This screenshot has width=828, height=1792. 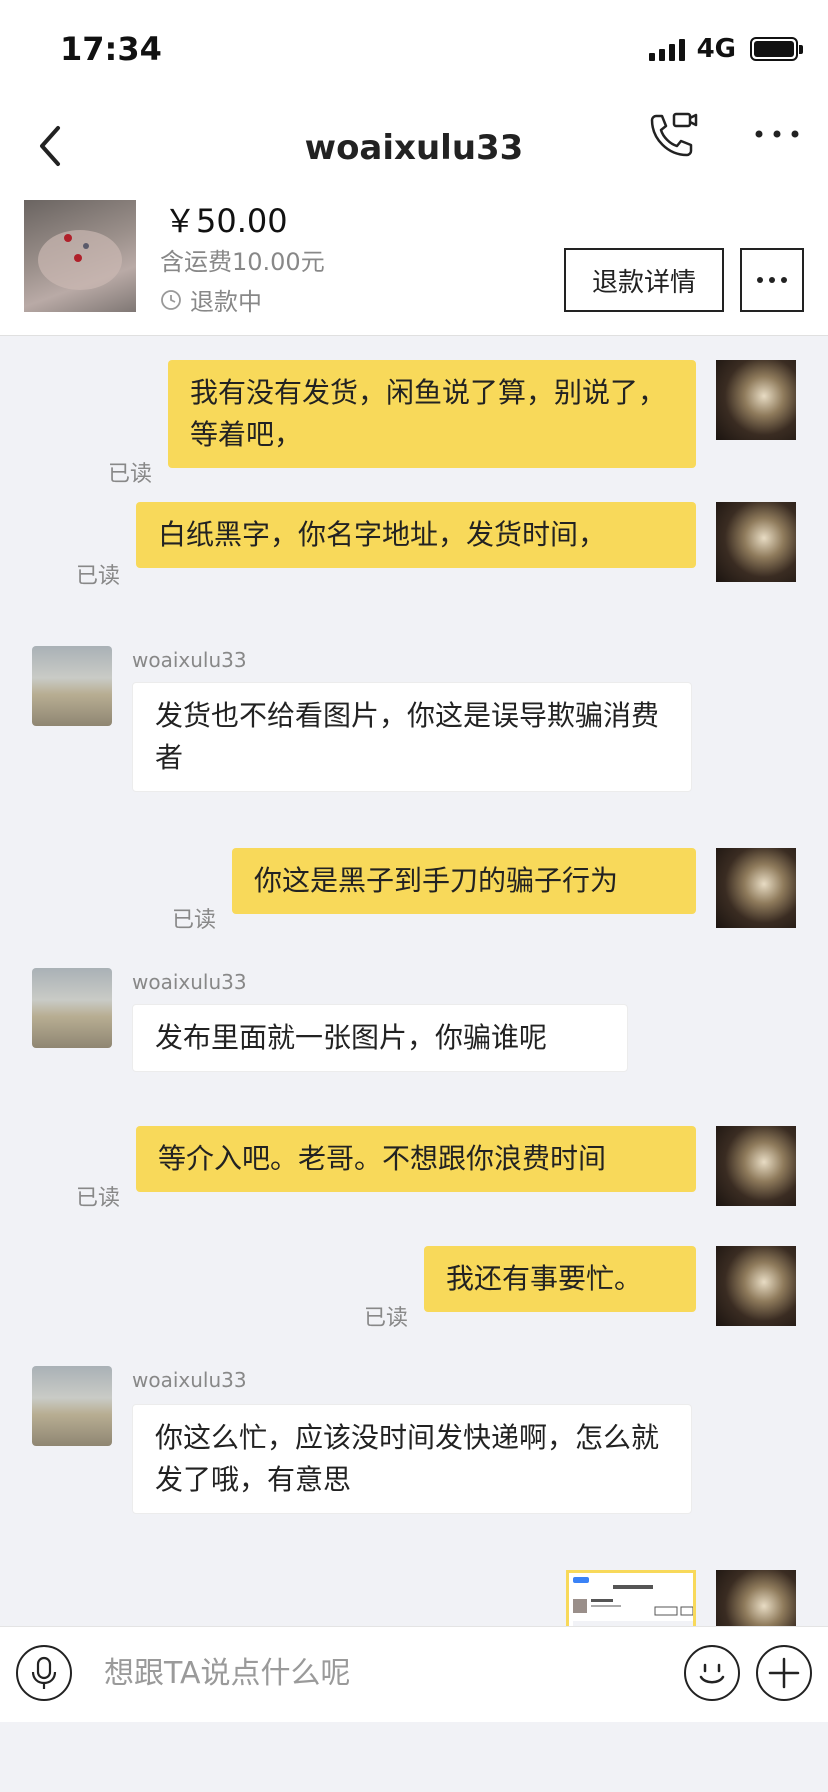 What do you see at coordinates (226, 221) in the screenshot?
I see `product-price: ￥50.00` at bounding box center [226, 221].